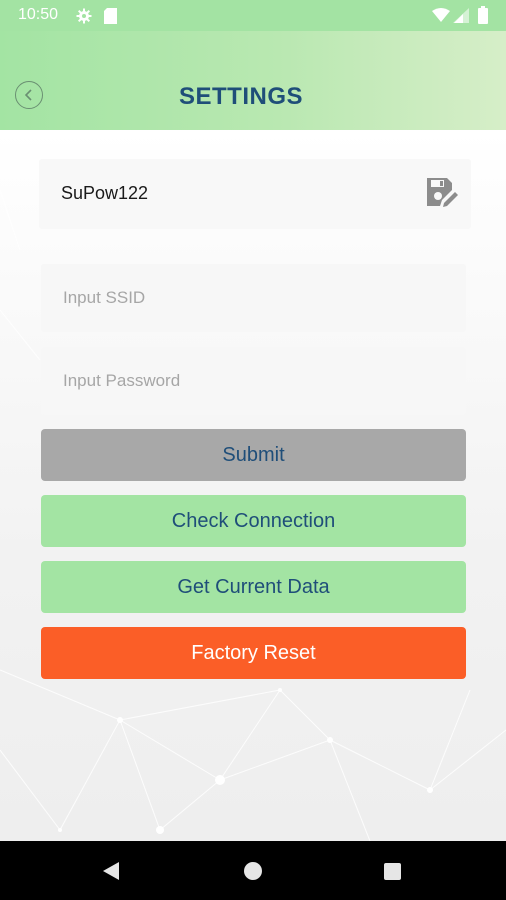 The width and height of the screenshot is (506, 900). What do you see at coordinates (441, 17) in the screenshot?
I see `wifi-icon` at bounding box center [441, 17].